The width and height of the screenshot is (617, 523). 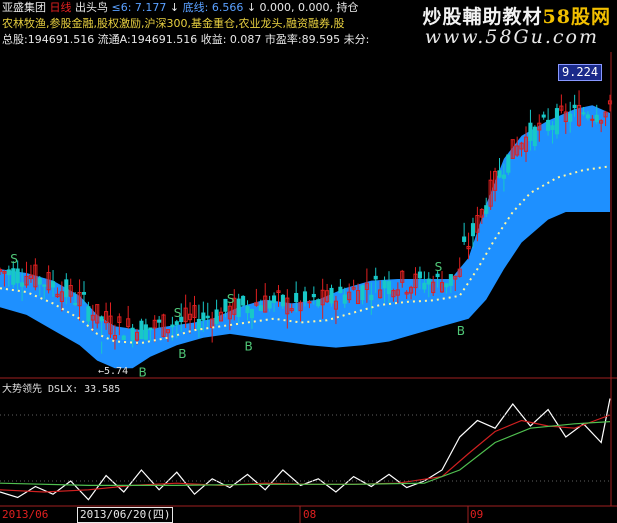 I want to click on x-axis-label-aug: 08, so click(x=310, y=514).